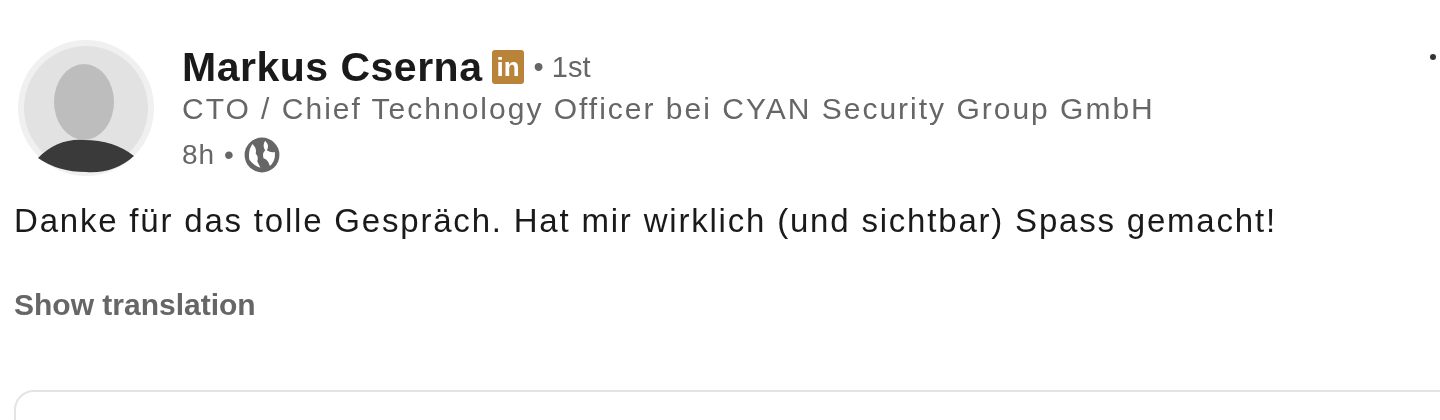 The width and height of the screenshot is (1440, 420). What do you see at coordinates (86, 108) in the screenshot?
I see `avatar` at bounding box center [86, 108].